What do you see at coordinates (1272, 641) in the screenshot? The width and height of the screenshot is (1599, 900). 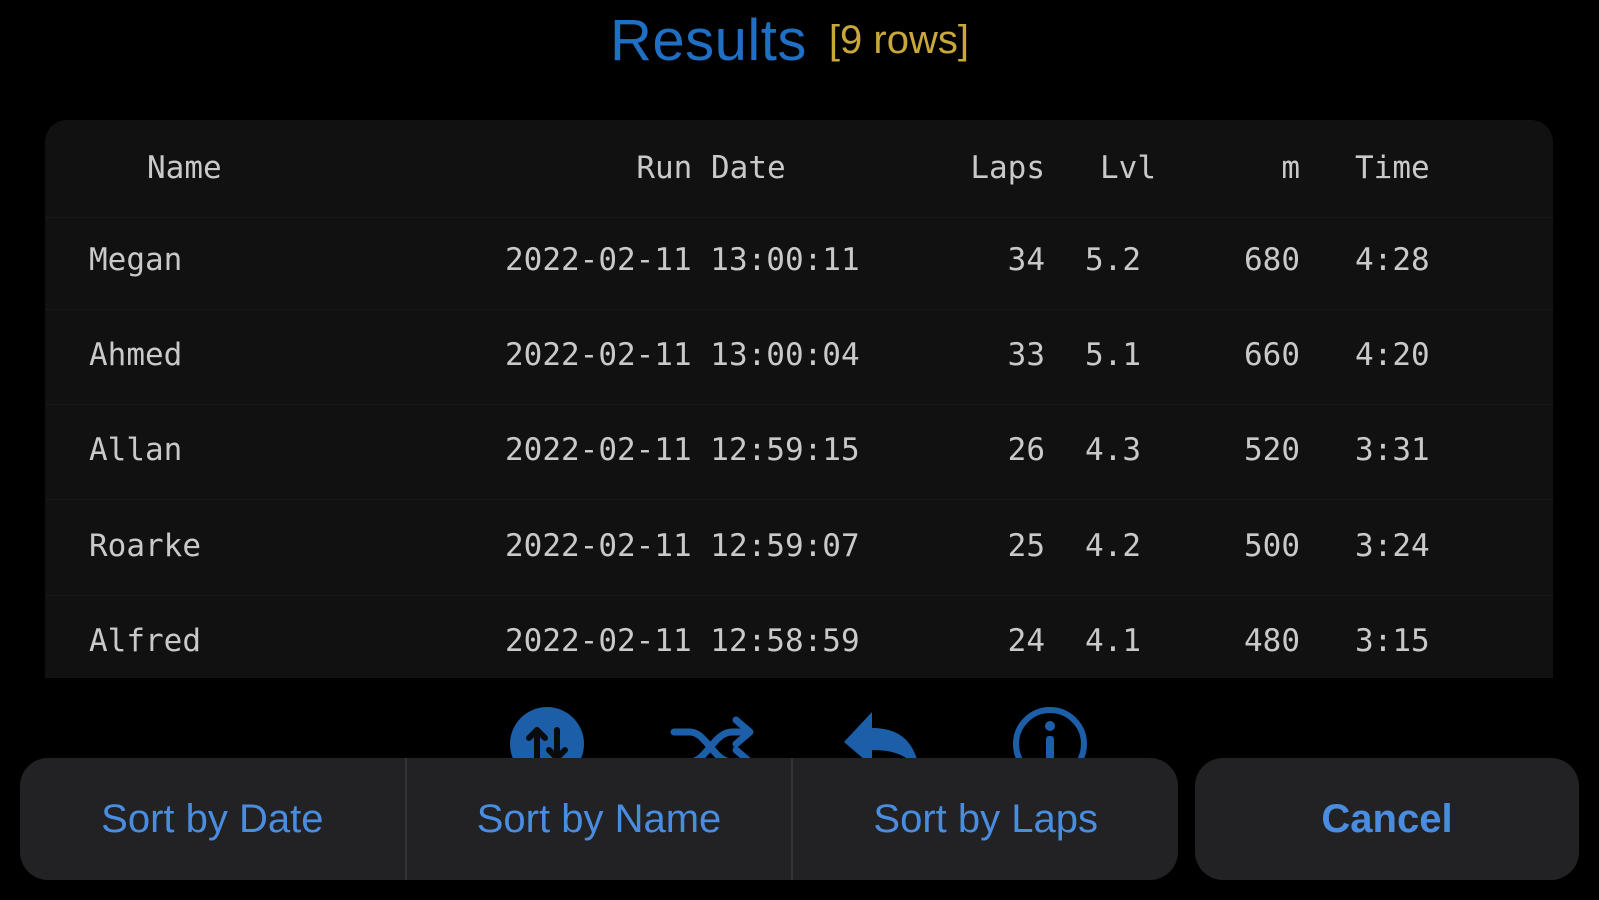 I see `cell-m: 480` at bounding box center [1272, 641].